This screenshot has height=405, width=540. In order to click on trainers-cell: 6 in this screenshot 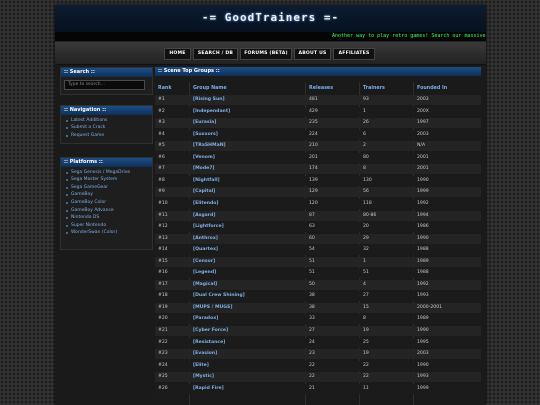, I will do `click(364, 134)`.